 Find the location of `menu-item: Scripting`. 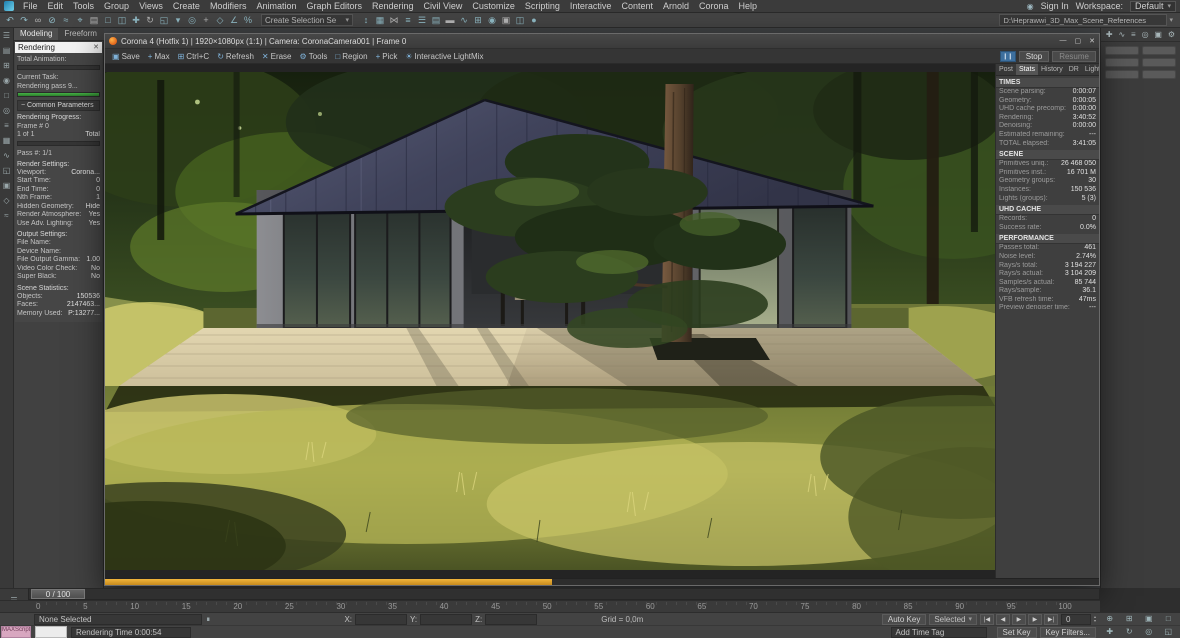

menu-item: Scripting is located at coordinates (542, 6).